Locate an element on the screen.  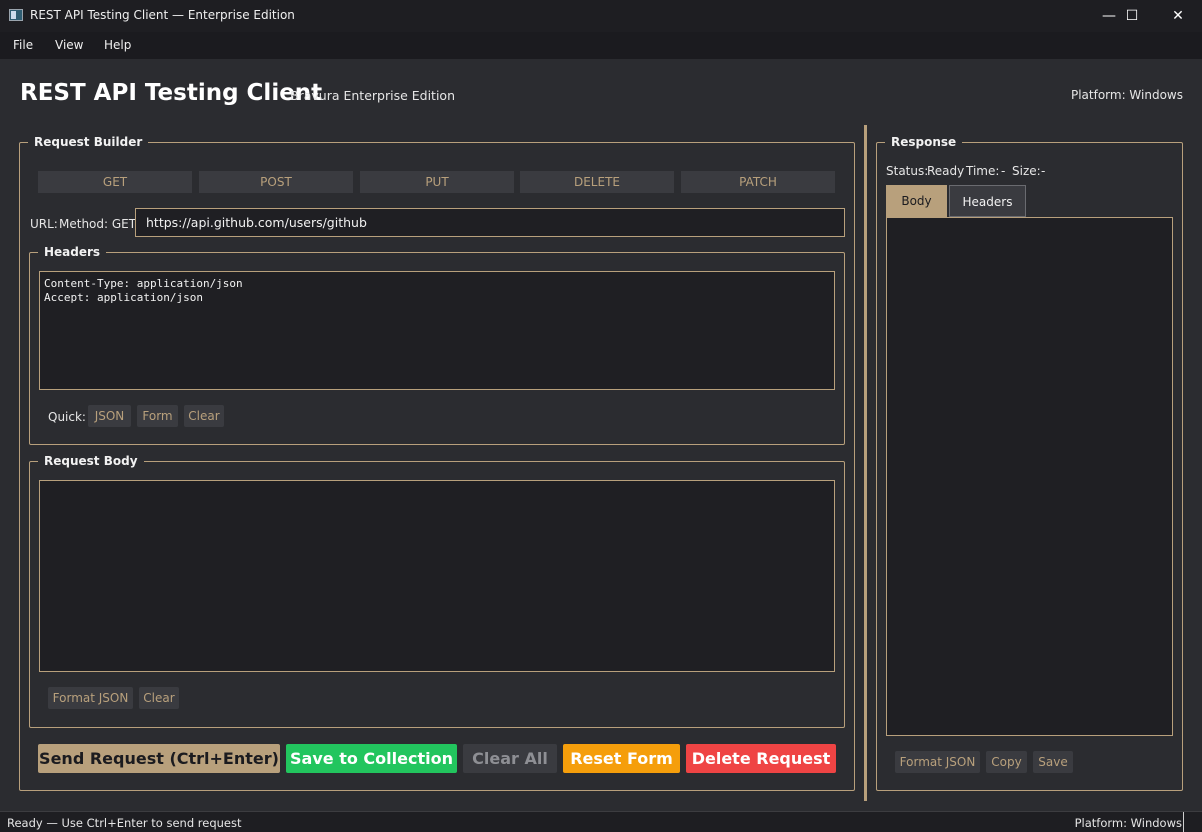
header-line: Content-Type: application/json is located at coordinates (143, 283).